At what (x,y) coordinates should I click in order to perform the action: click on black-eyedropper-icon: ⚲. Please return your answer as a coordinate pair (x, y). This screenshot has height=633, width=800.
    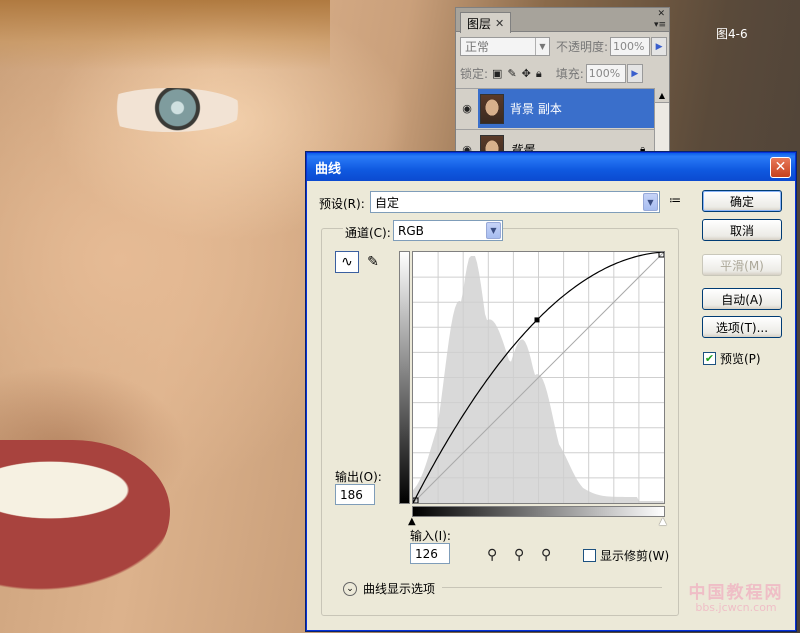
    Looking at the image, I should click on (492, 555).